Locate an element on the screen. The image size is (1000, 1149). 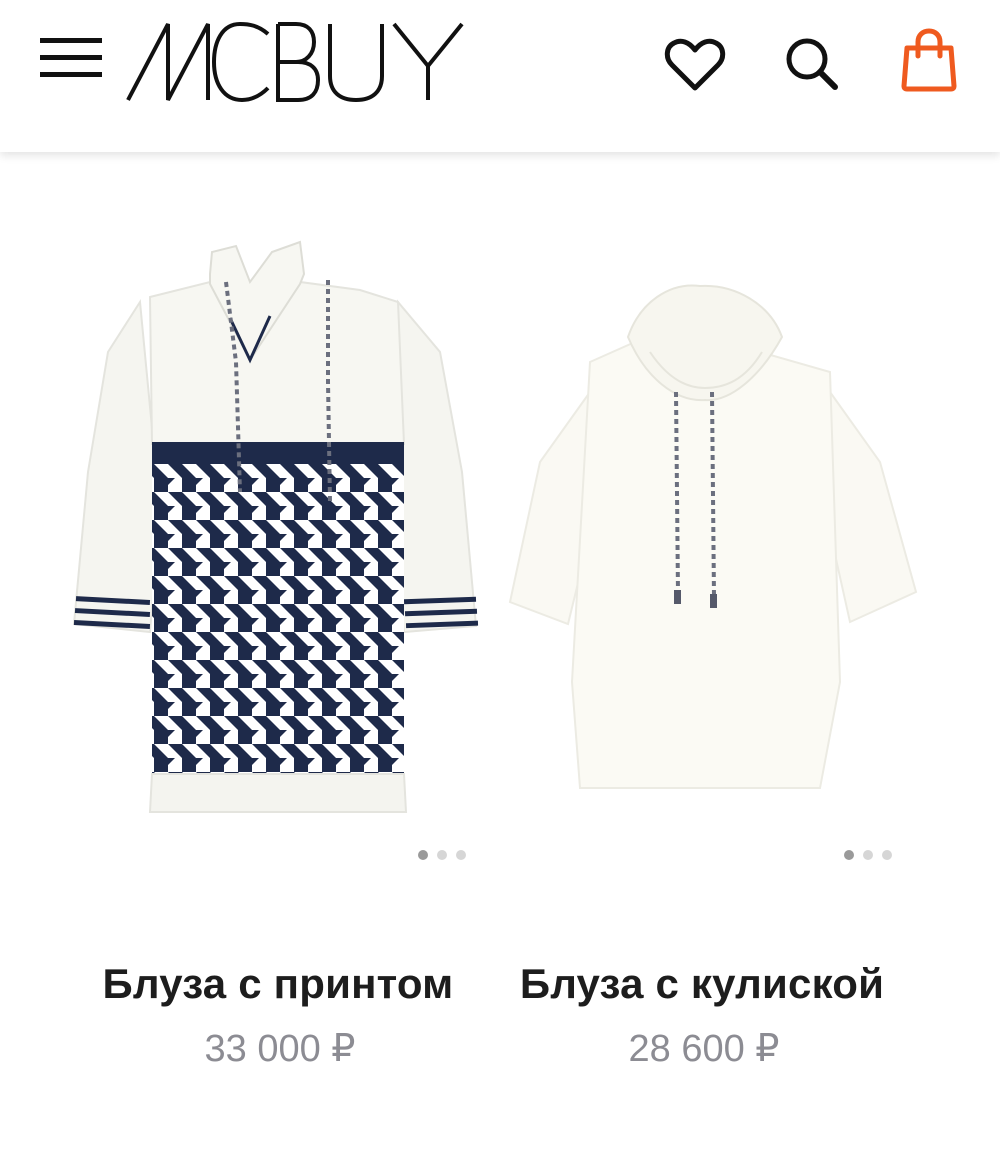
hamburger-icon is located at coordinates (71, 57).